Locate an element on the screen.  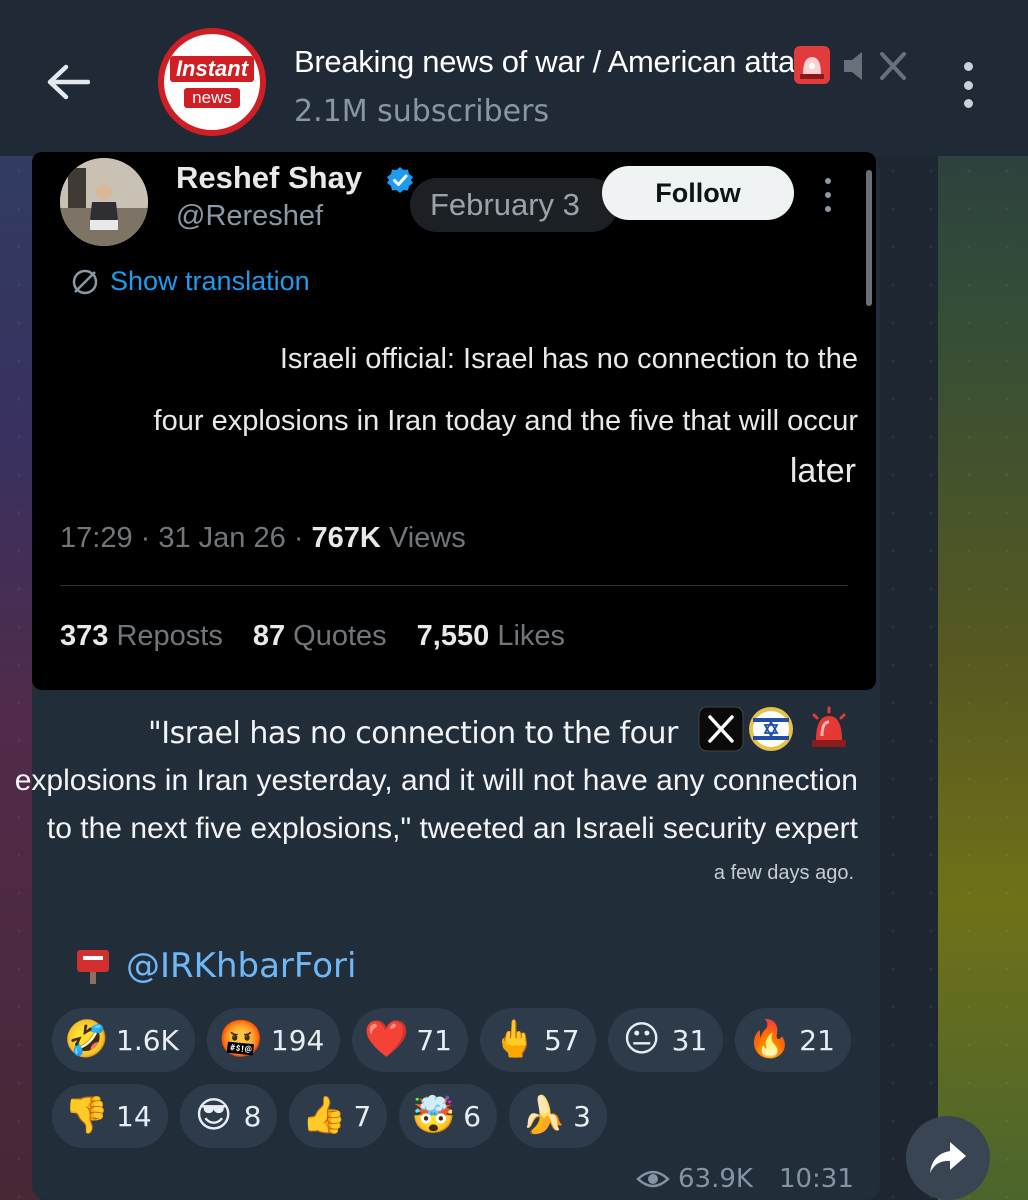
caption-line-1: "Israel has no connection to the four is located at coordinates (413, 733).